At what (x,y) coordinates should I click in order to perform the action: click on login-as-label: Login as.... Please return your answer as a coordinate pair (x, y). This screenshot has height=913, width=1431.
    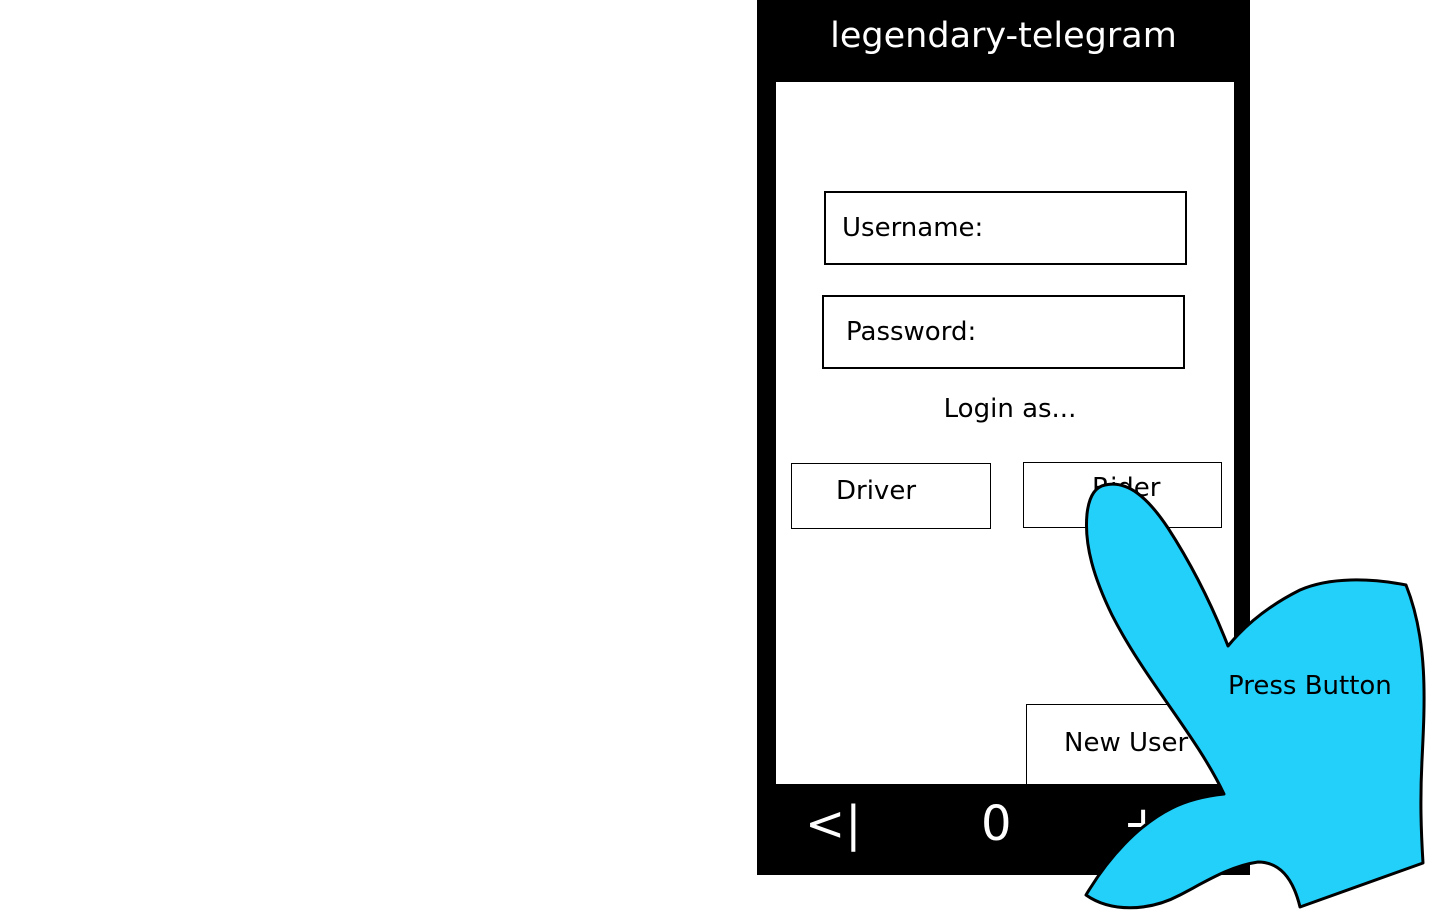
    Looking at the image, I should click on (1010, 409).